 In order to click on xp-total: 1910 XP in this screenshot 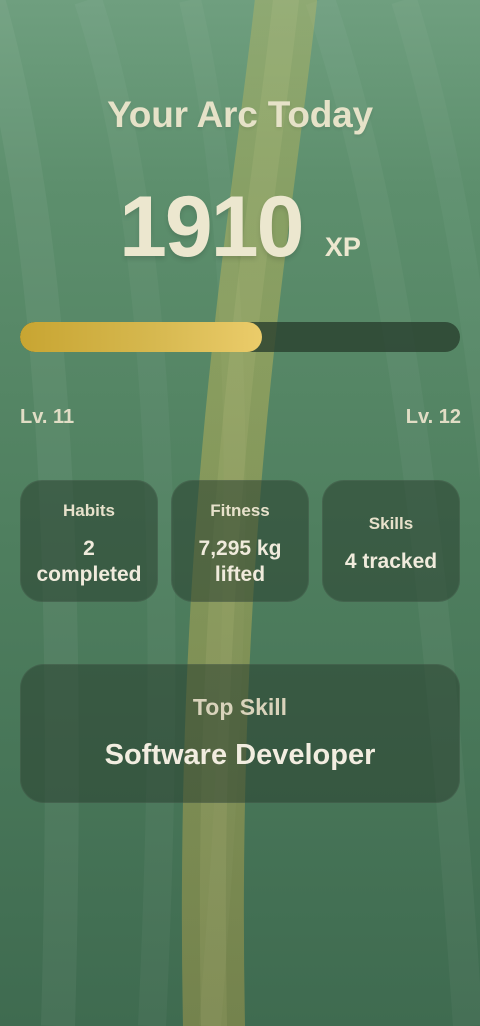, I will do `click(240, 227)`.